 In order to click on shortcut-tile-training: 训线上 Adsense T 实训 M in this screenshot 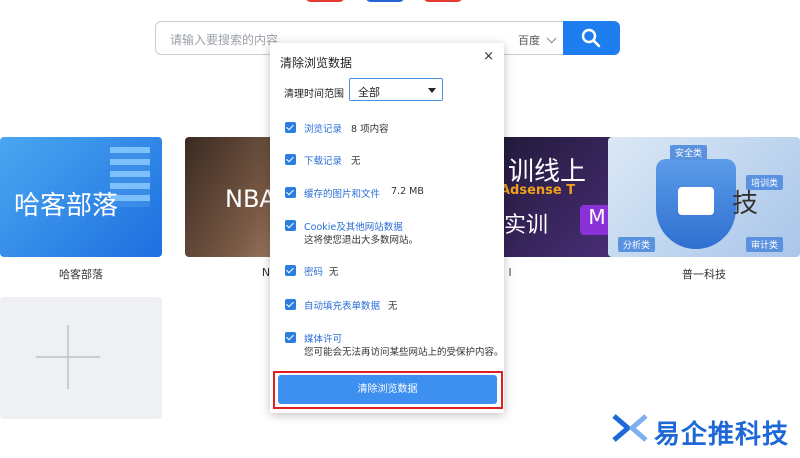, I will do `click(560, 197)`.